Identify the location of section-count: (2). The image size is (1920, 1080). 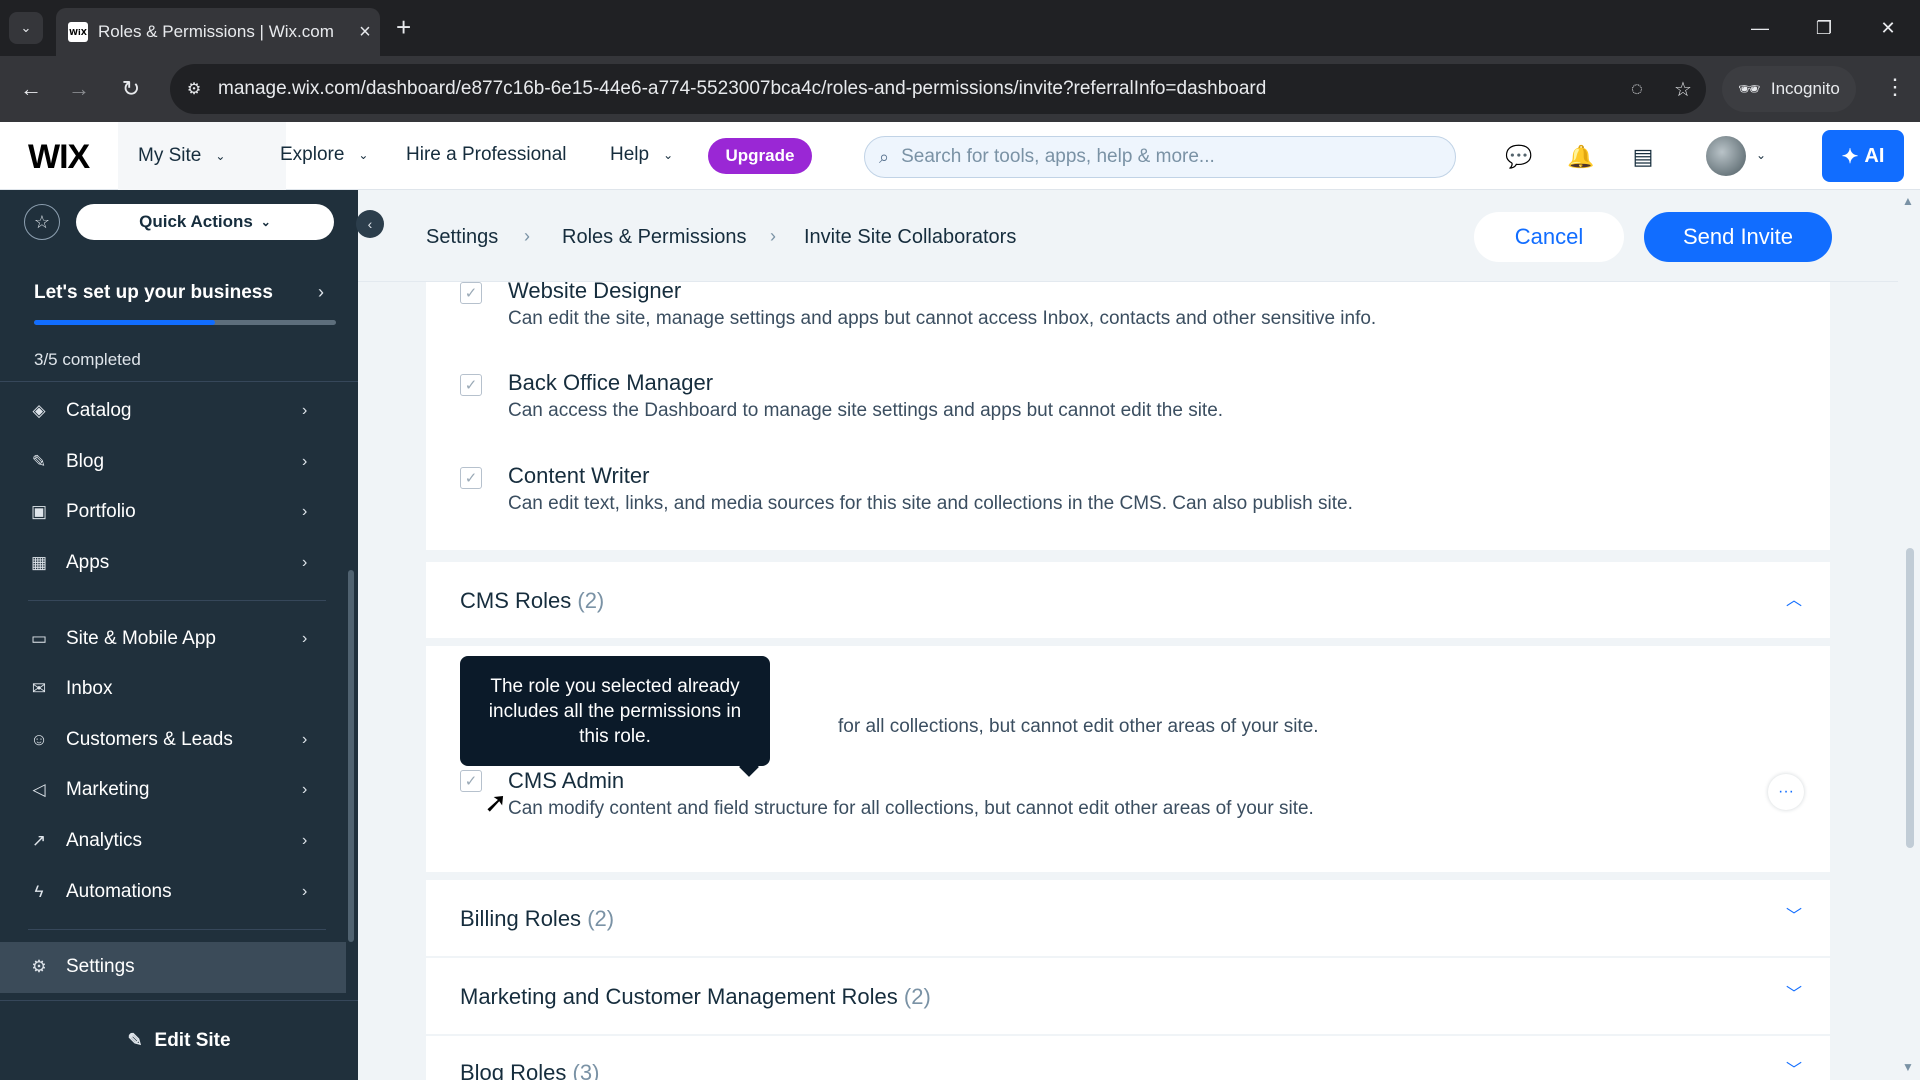
(601, 918).